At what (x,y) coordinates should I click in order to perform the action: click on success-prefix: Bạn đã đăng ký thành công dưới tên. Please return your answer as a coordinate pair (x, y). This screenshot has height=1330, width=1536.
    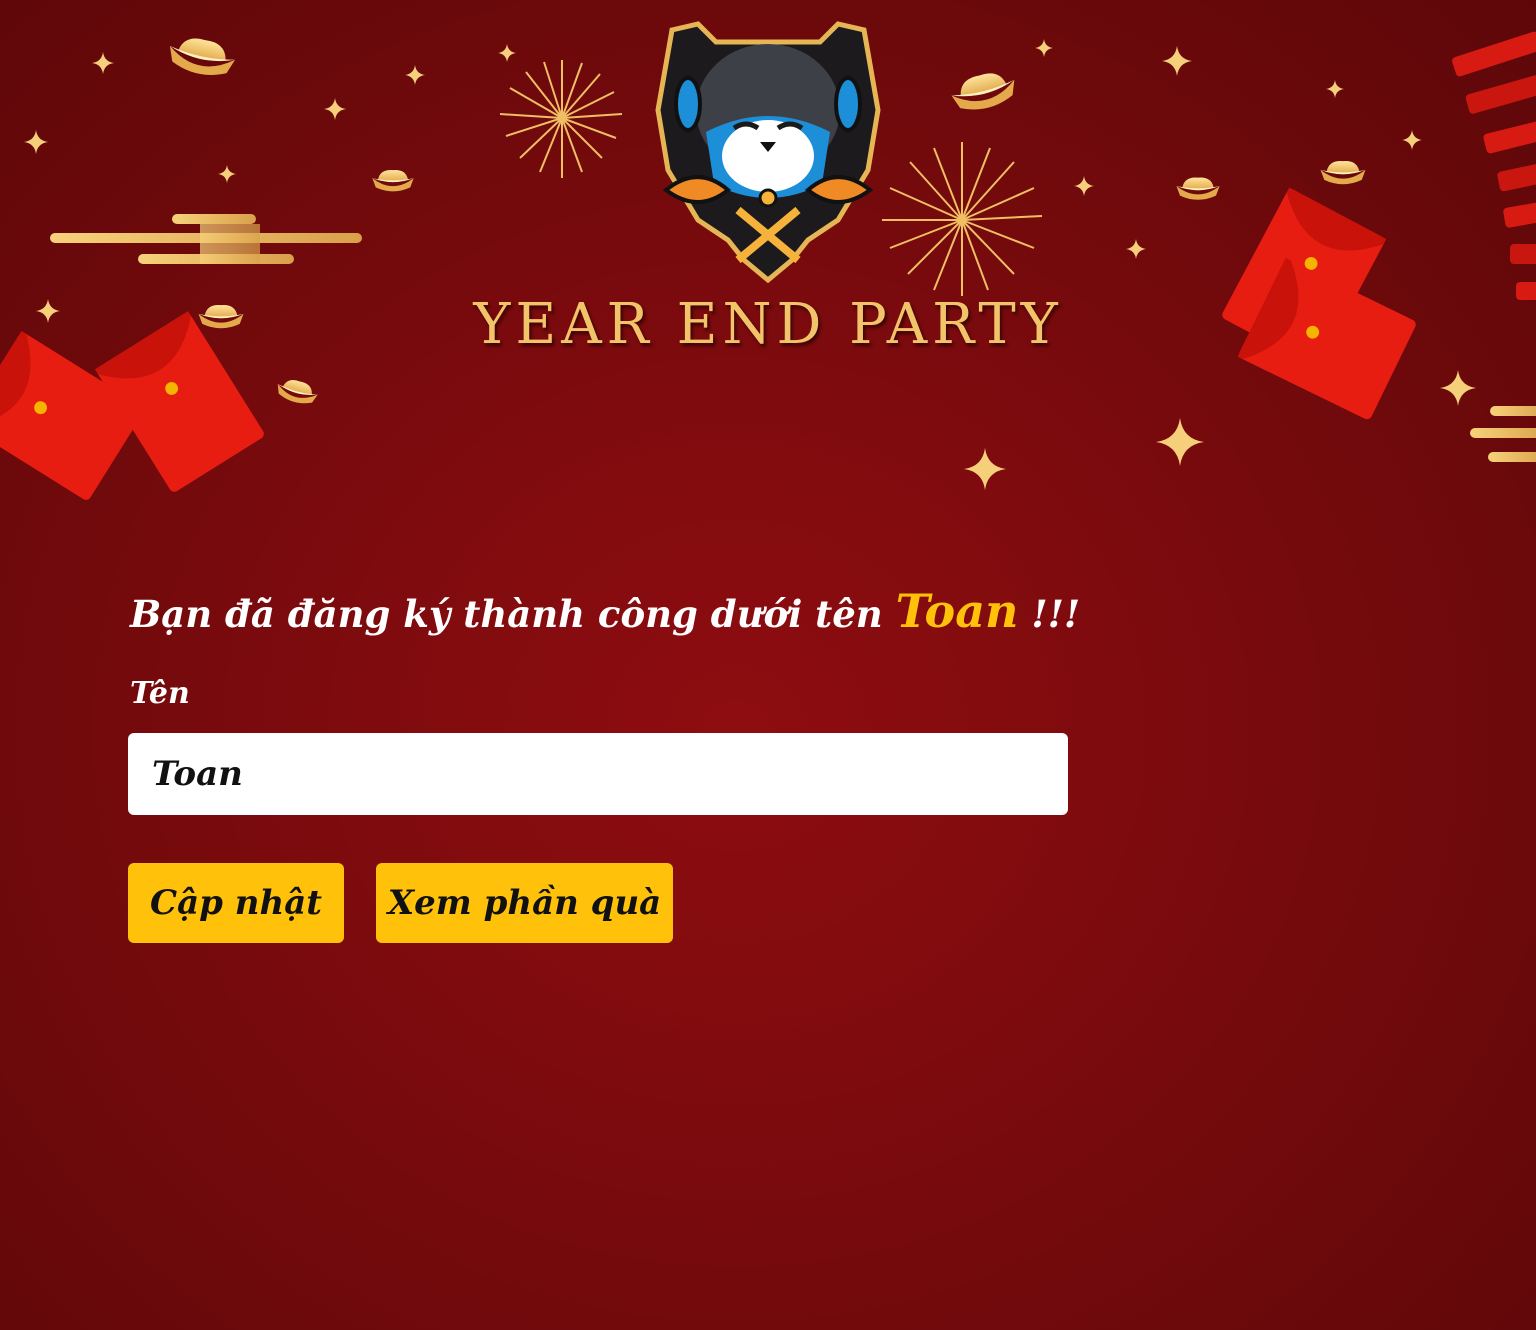
    Looking at the image, I should click on (506, 614).